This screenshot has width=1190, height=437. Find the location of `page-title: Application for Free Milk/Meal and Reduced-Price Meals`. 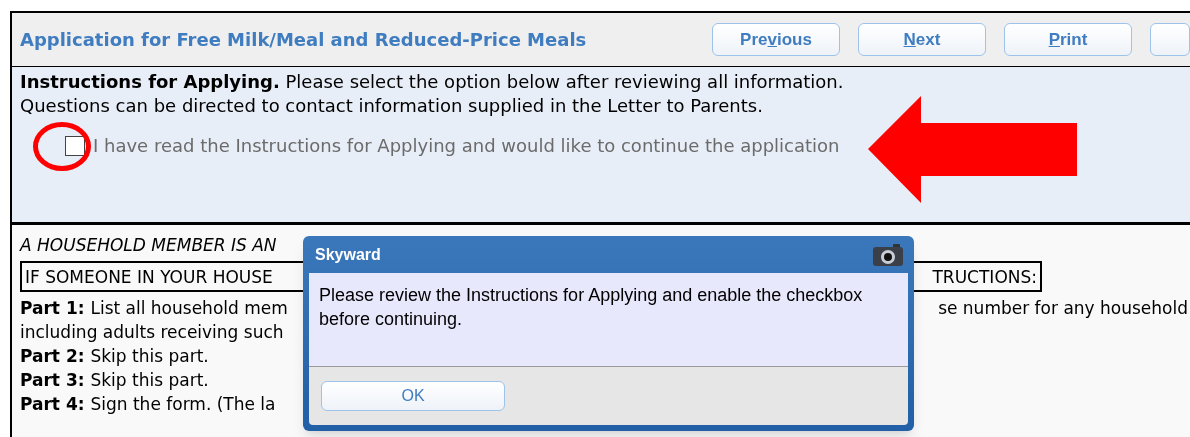

page-title: Application for Free Milk/Meal and Reduced-Price Meals is located at coordinates (304, 40).